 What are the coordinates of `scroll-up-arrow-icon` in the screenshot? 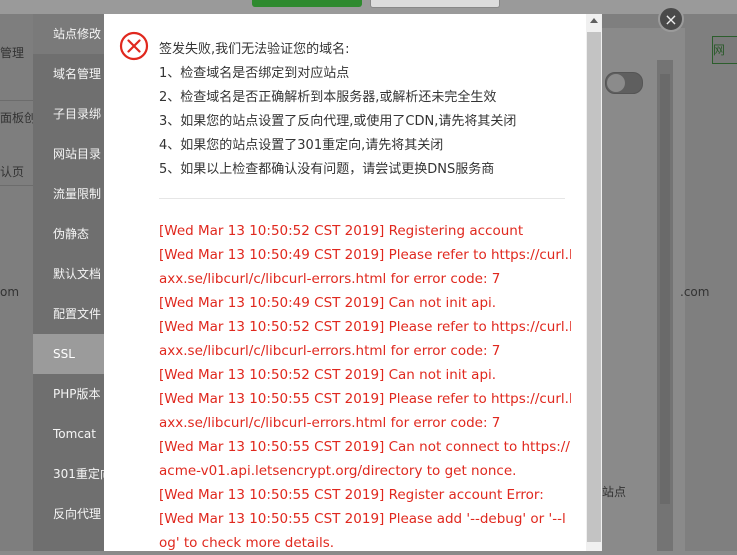 It's located at (594, 20).